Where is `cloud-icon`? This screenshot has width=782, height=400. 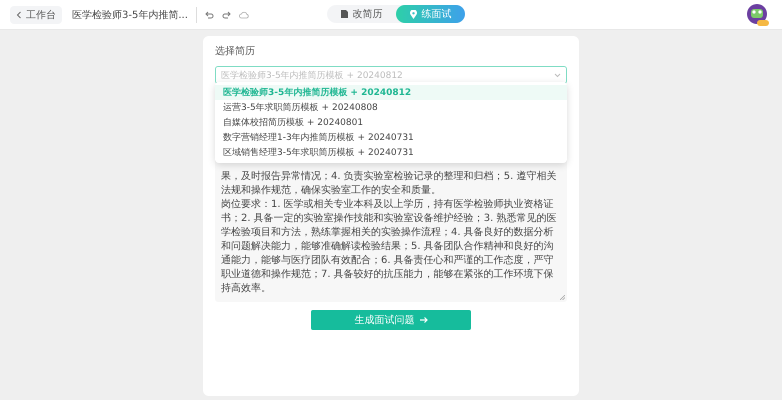 cloud-icon is located at coordinates (243, 14).